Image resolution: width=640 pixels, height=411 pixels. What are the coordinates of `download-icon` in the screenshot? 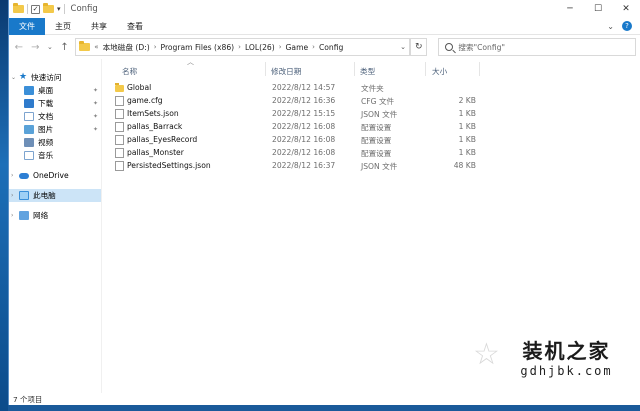 It's located at (29, 103).